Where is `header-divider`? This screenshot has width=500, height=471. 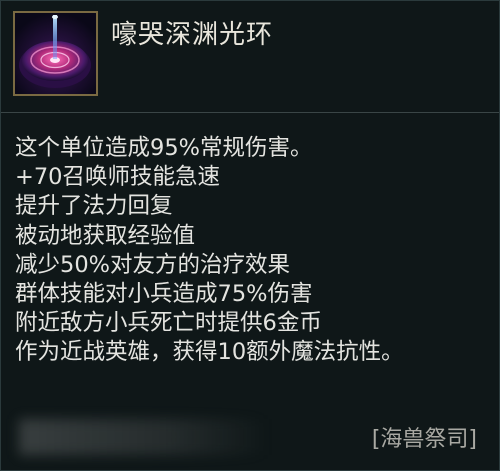 header-divider is located at coordinates (250, 112).